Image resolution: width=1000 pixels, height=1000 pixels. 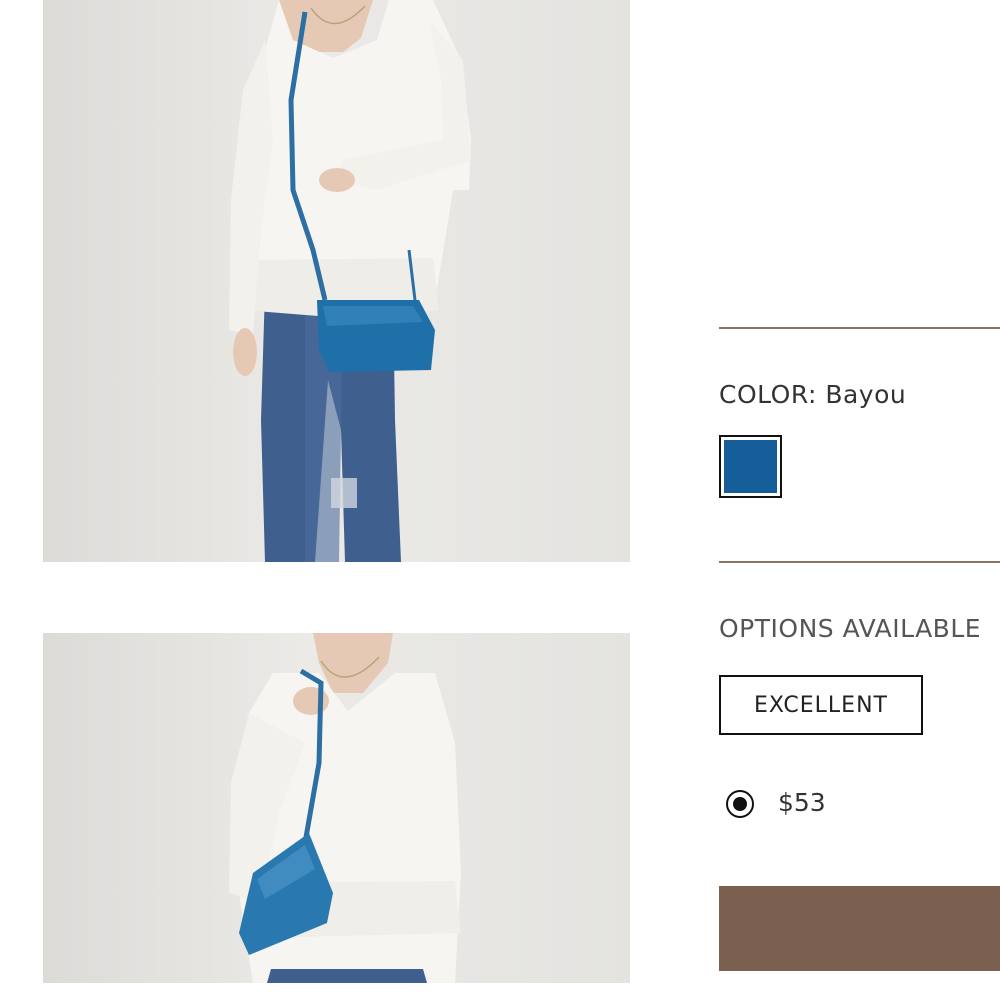 What do you see at coordinates (802, 802) in the screenshot?
I see `price-label: $53` at bounding box center [802, 802].